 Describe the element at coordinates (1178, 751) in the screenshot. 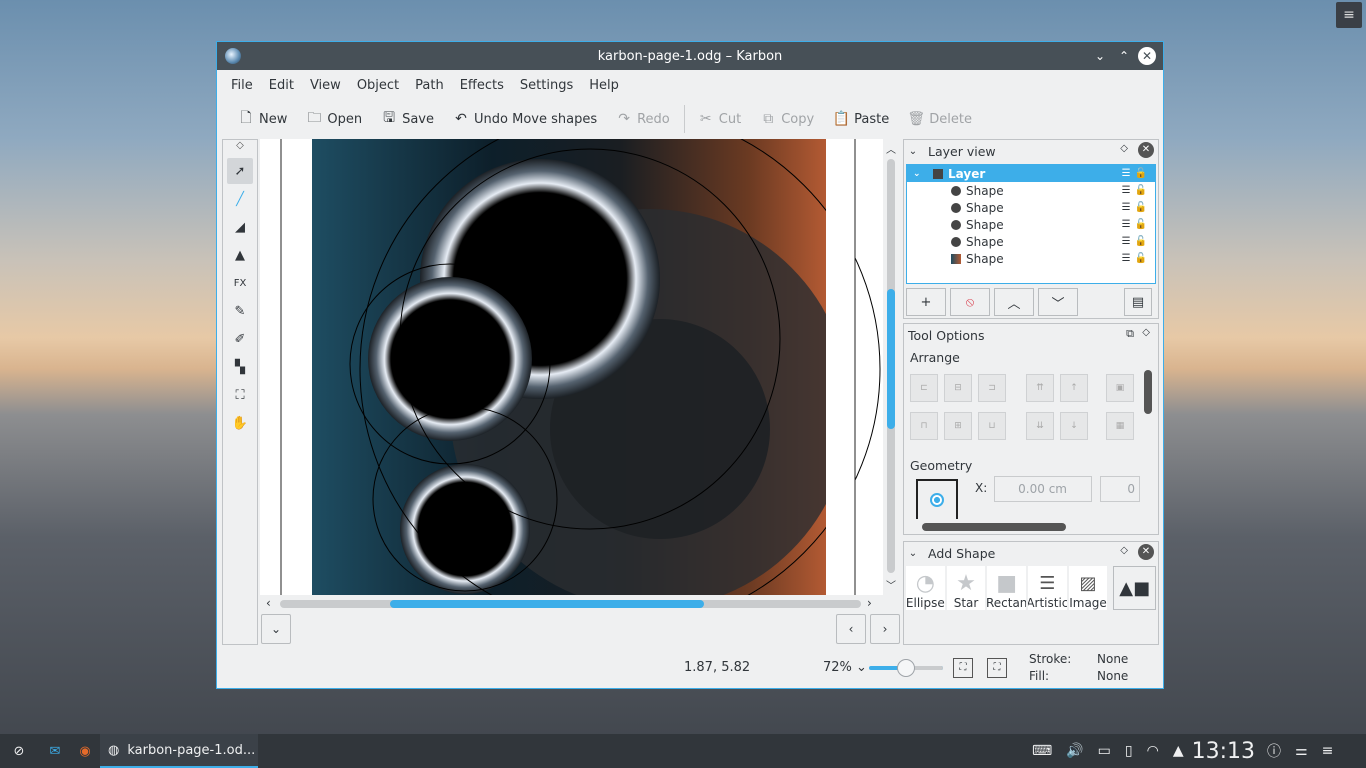

I see `tray-expand-icon: ▲` at that location.